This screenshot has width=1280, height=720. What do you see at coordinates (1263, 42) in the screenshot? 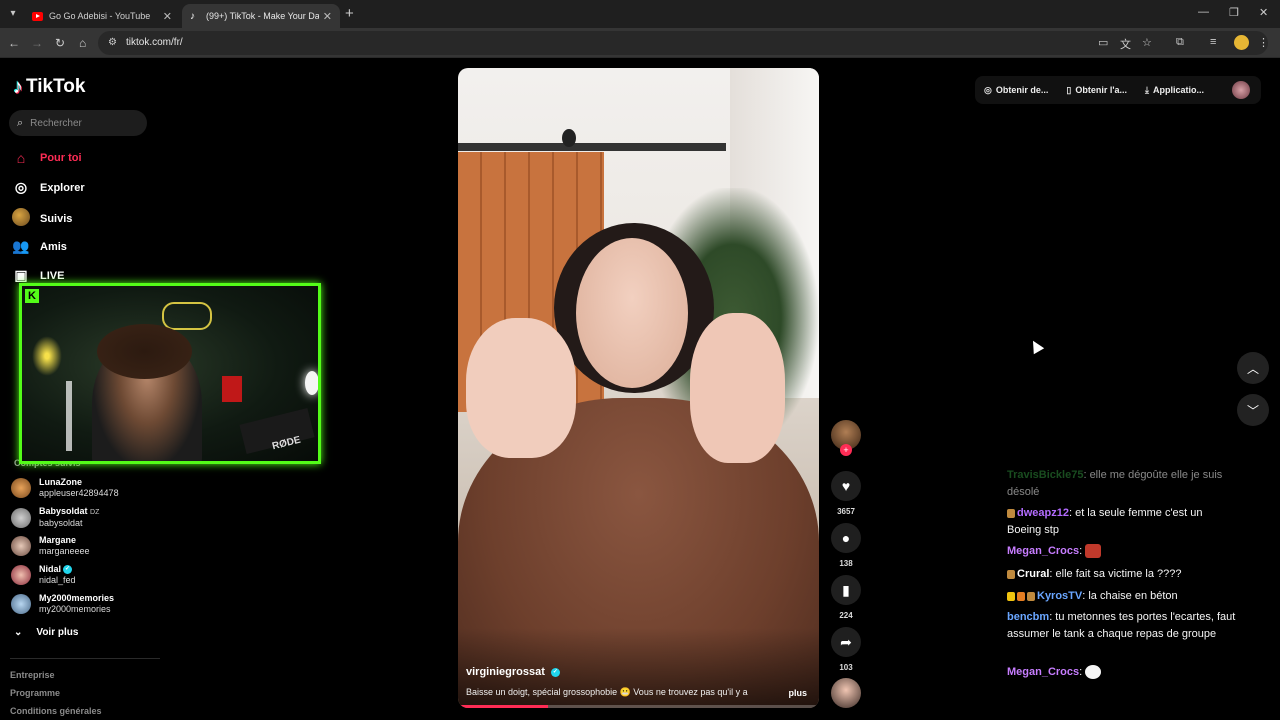
I see `menu-icon: ⋮` at bounding box center [1263, 42].